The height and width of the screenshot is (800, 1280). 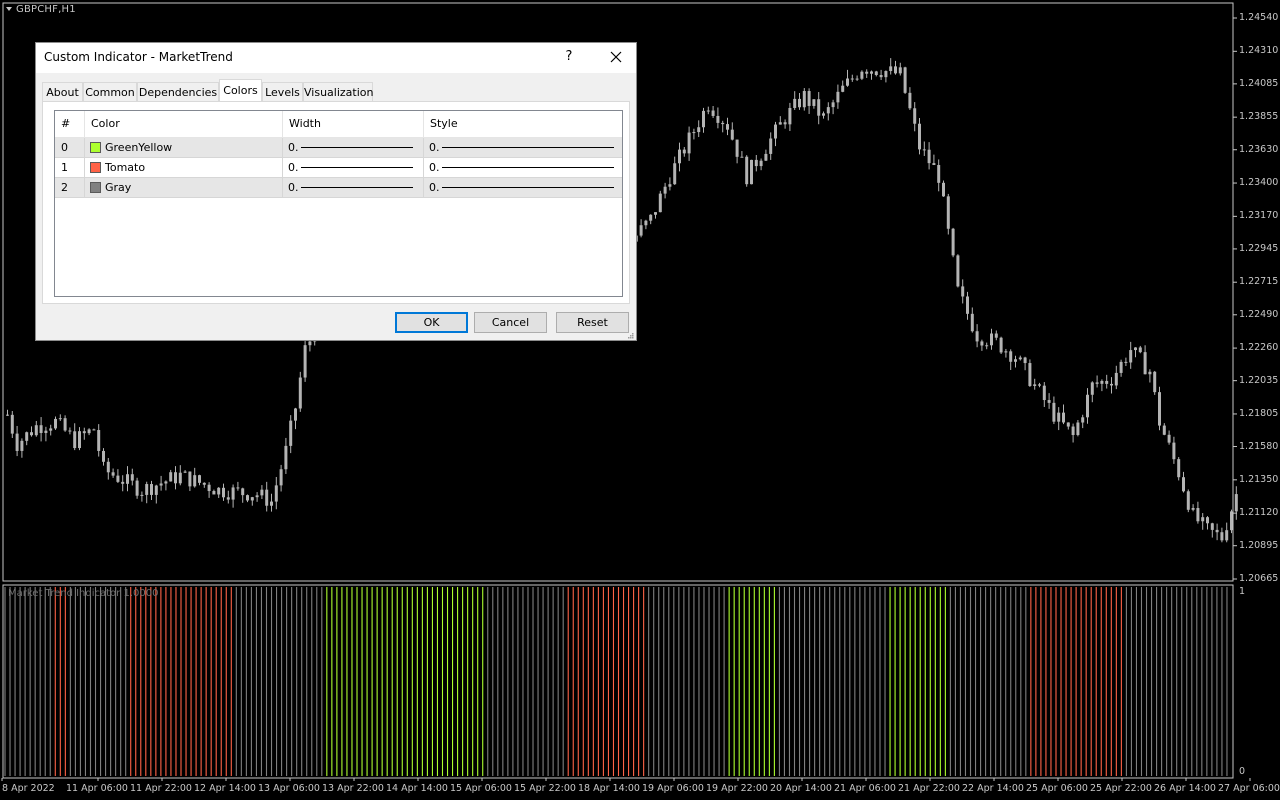 I want to click on time-tick-label: 19 Apr 06:00, so click(x=673, y=788).